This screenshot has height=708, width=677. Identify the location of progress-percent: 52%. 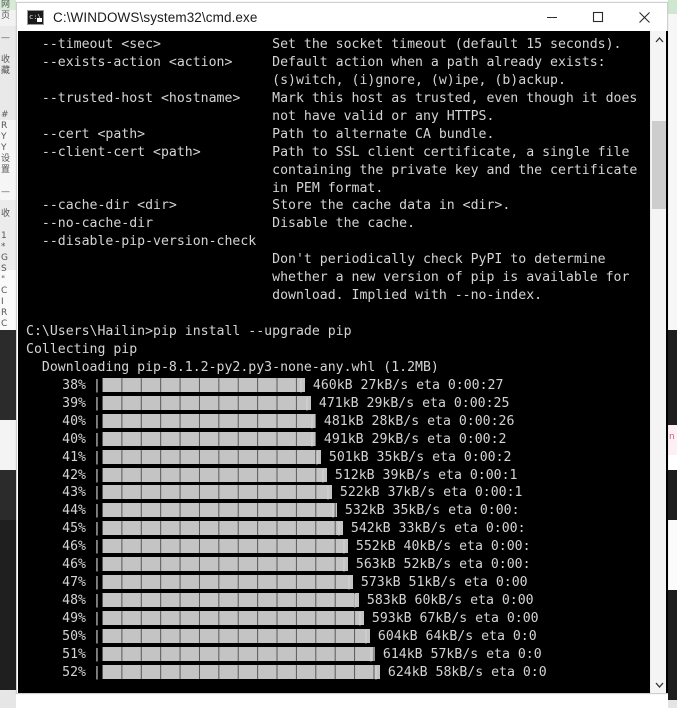
(74, 672).